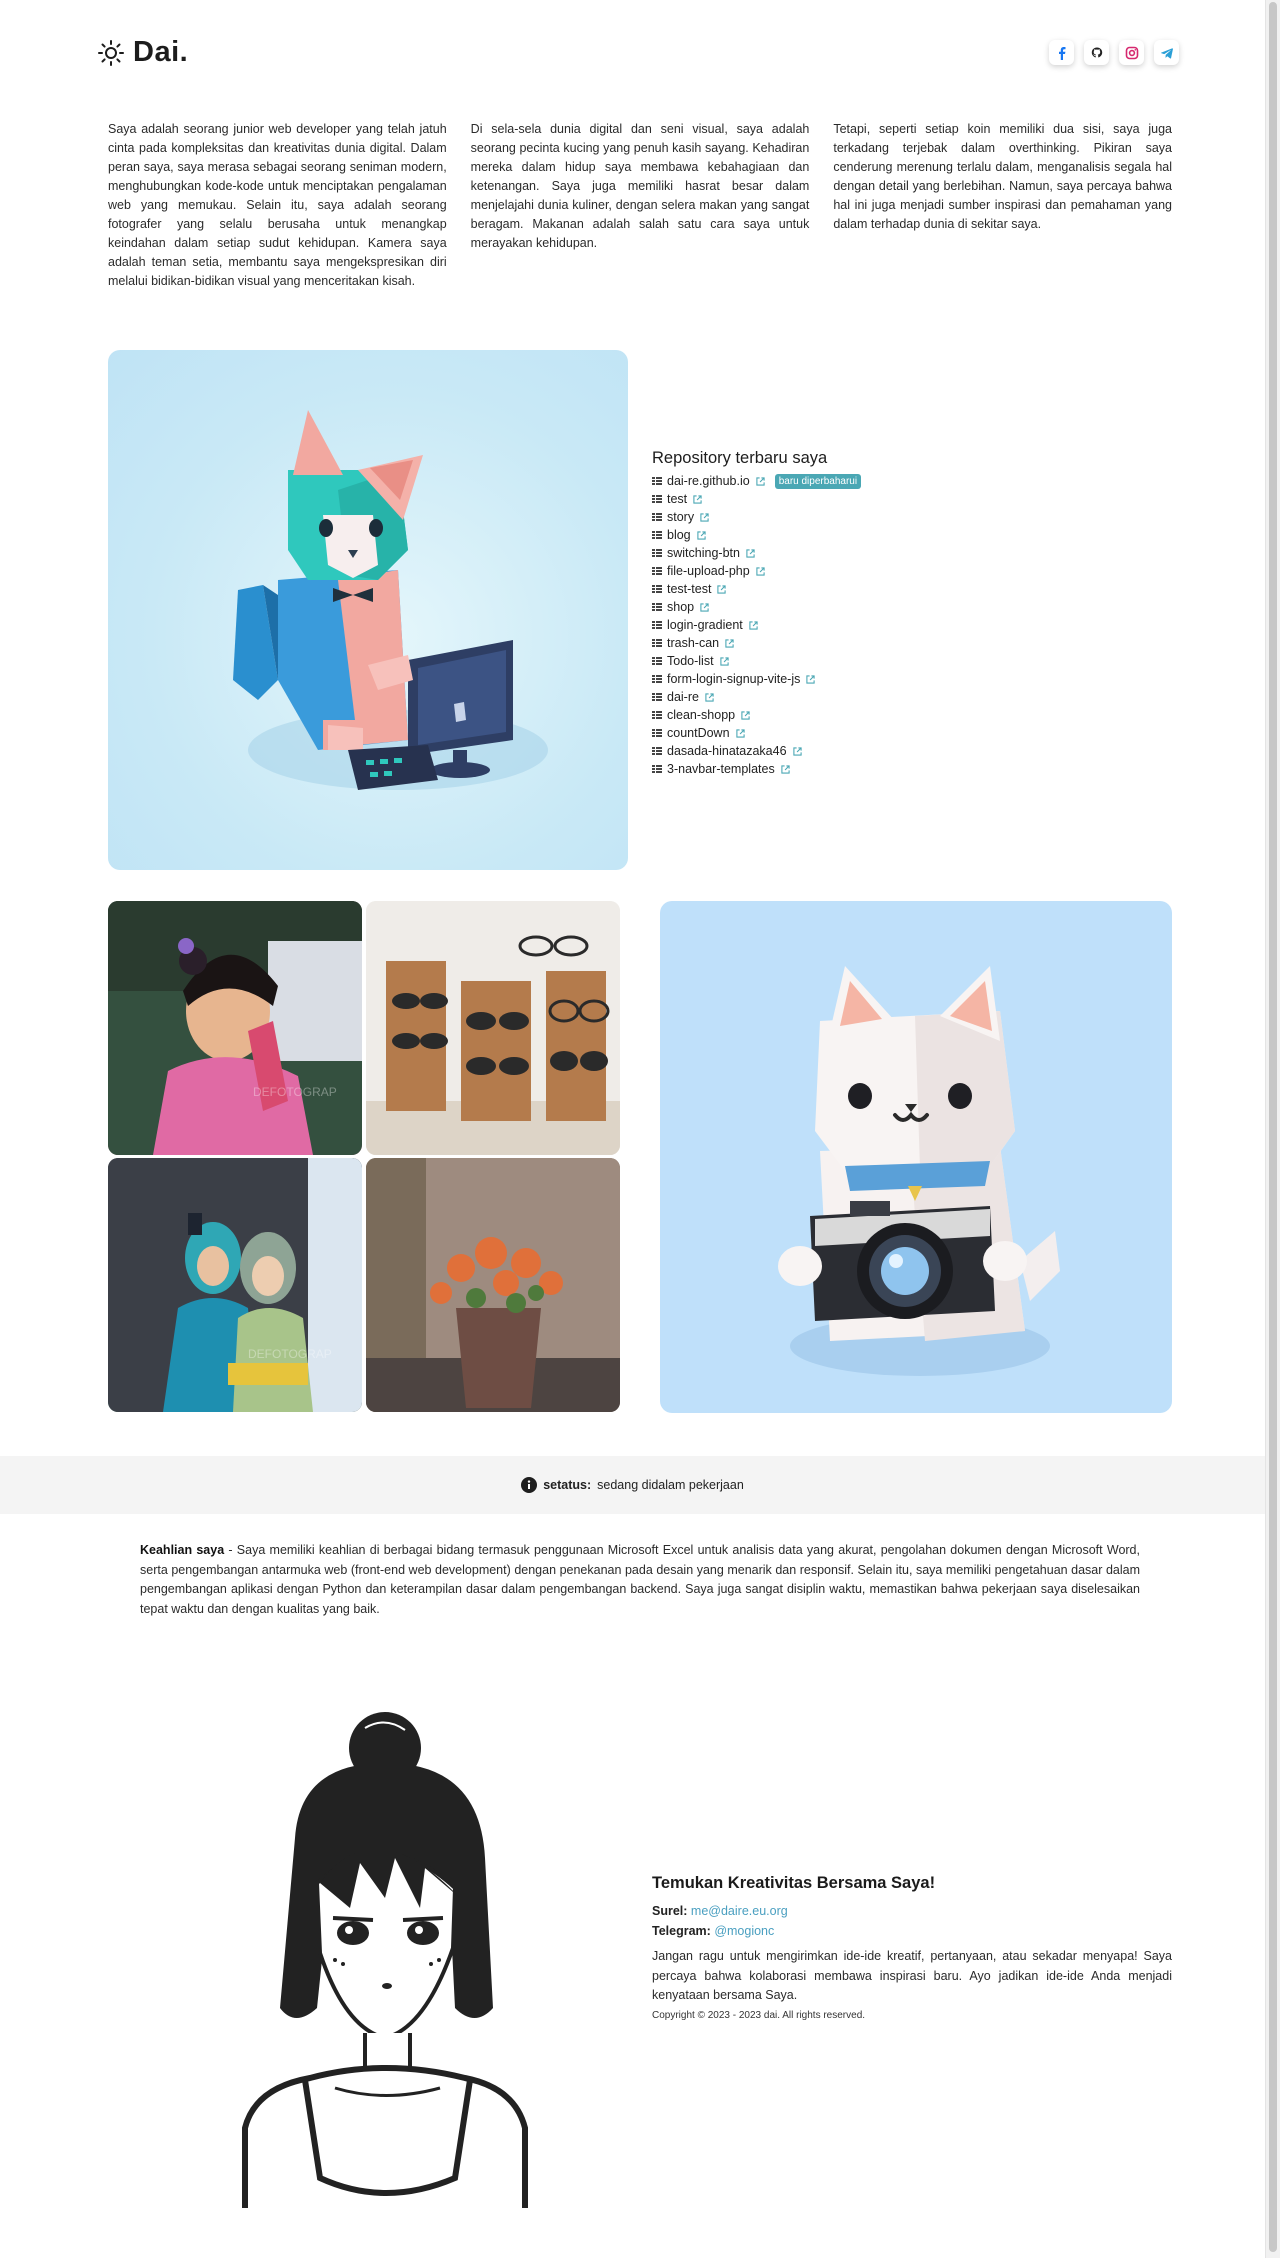  I want to click on repository-item: dasada-hinatazaka46, so click(852, 751).